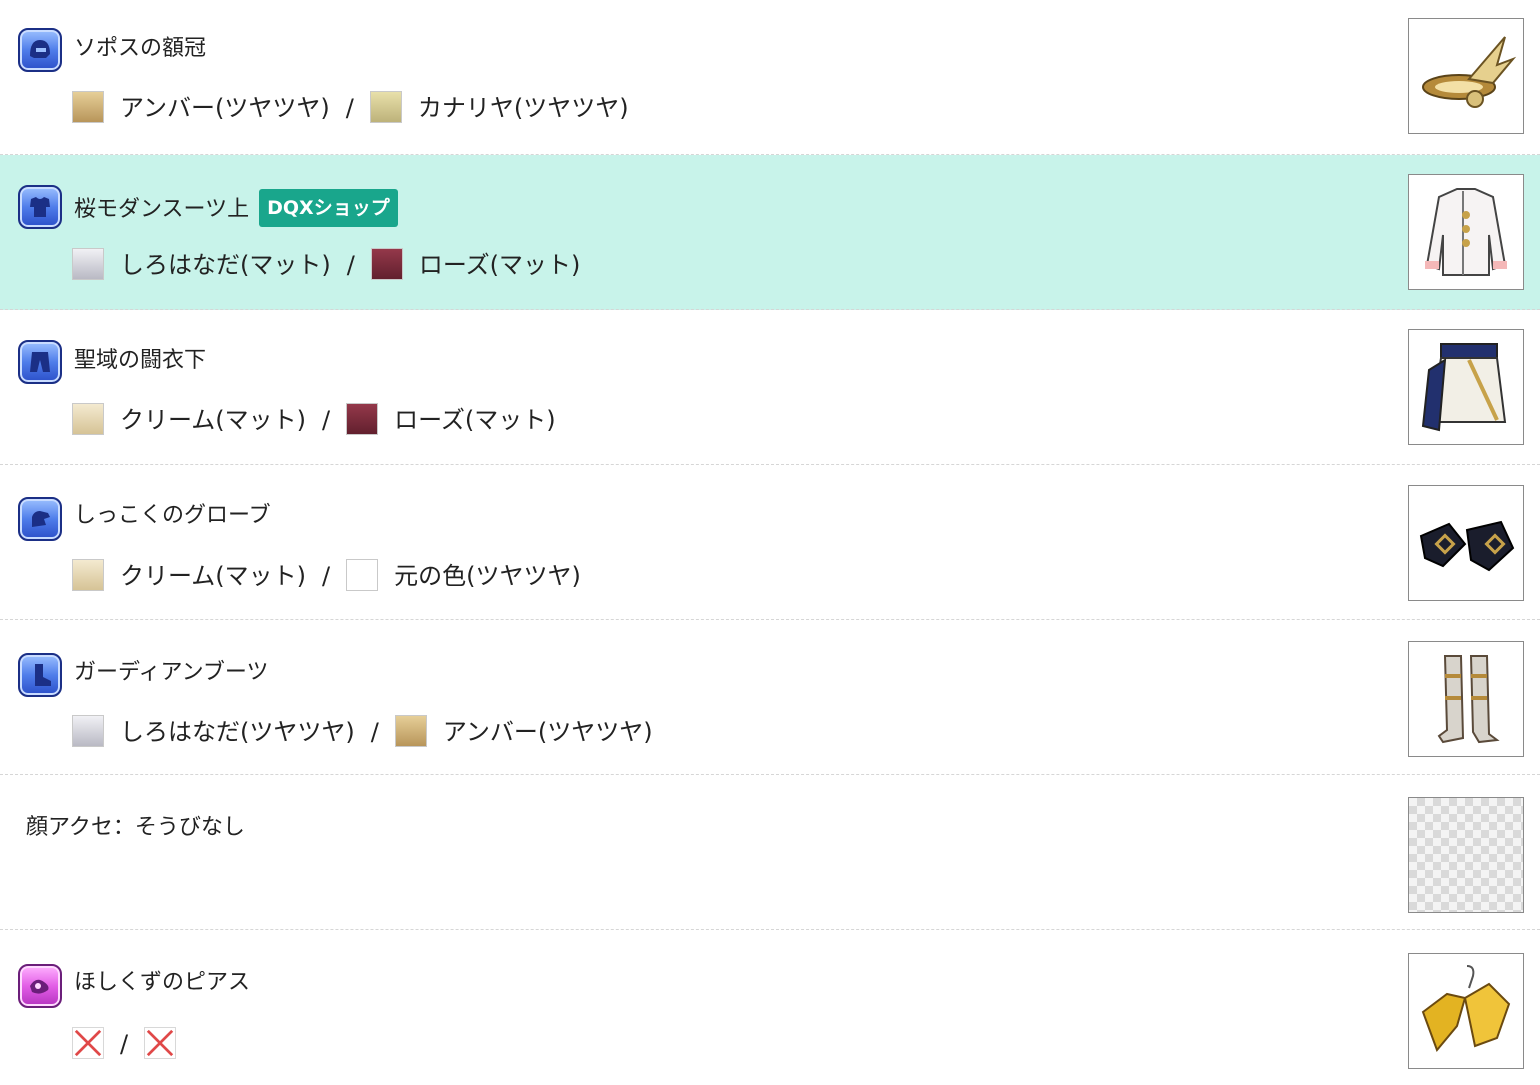  Describe the element at coordinates (547, 732) in the screenshot. I see `color-label-2: アンバー(ツヤツヤ)` at that location.